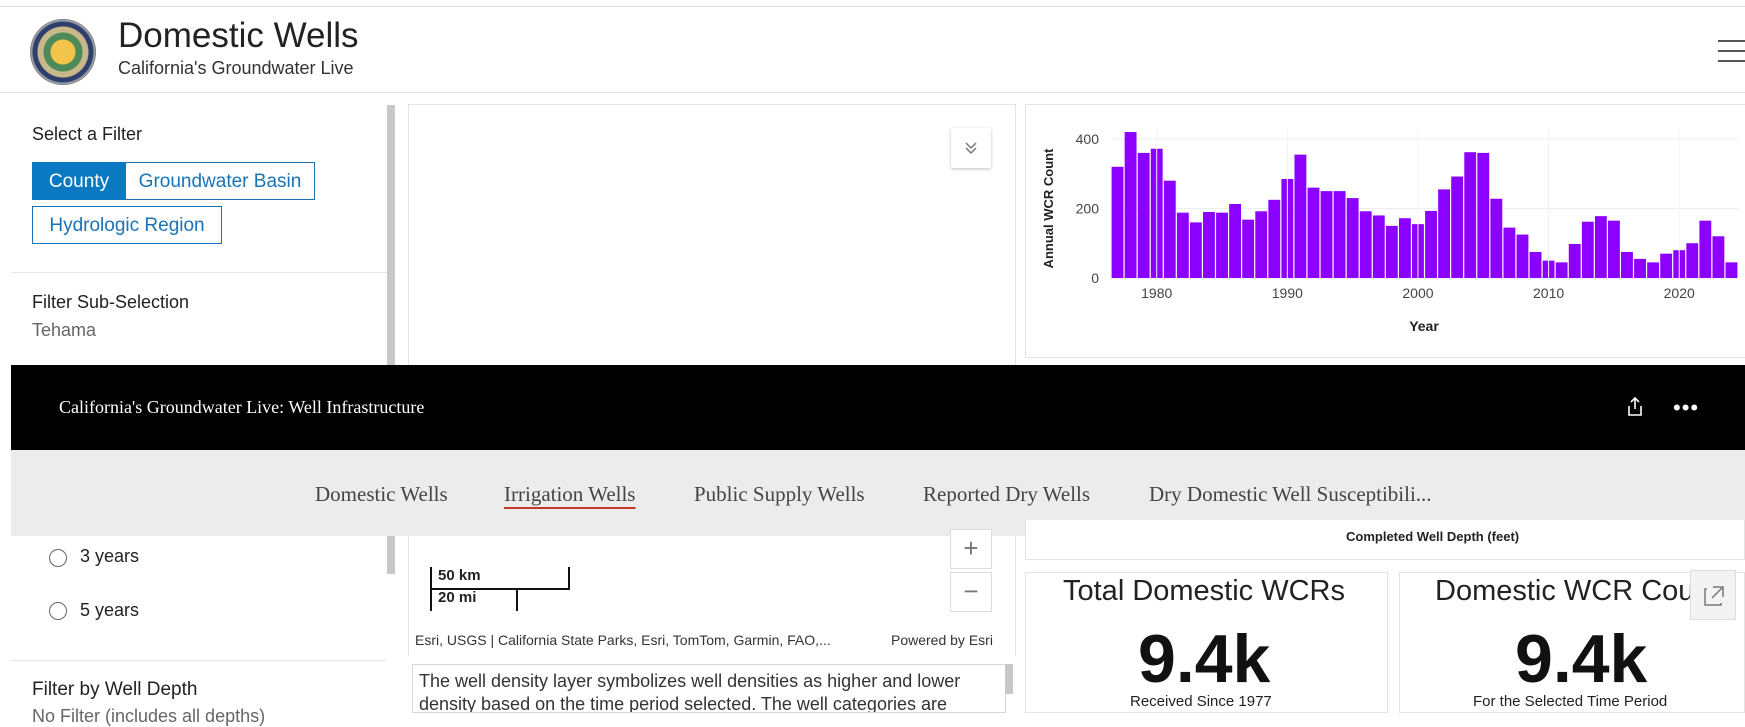 Image resolution: width=1745 pixels, height=727 pixels. What do you see at coordinates (1679, 293) in the screenshot?
I see `x-tick-label: 2020` at bounding box center [1679, 293].